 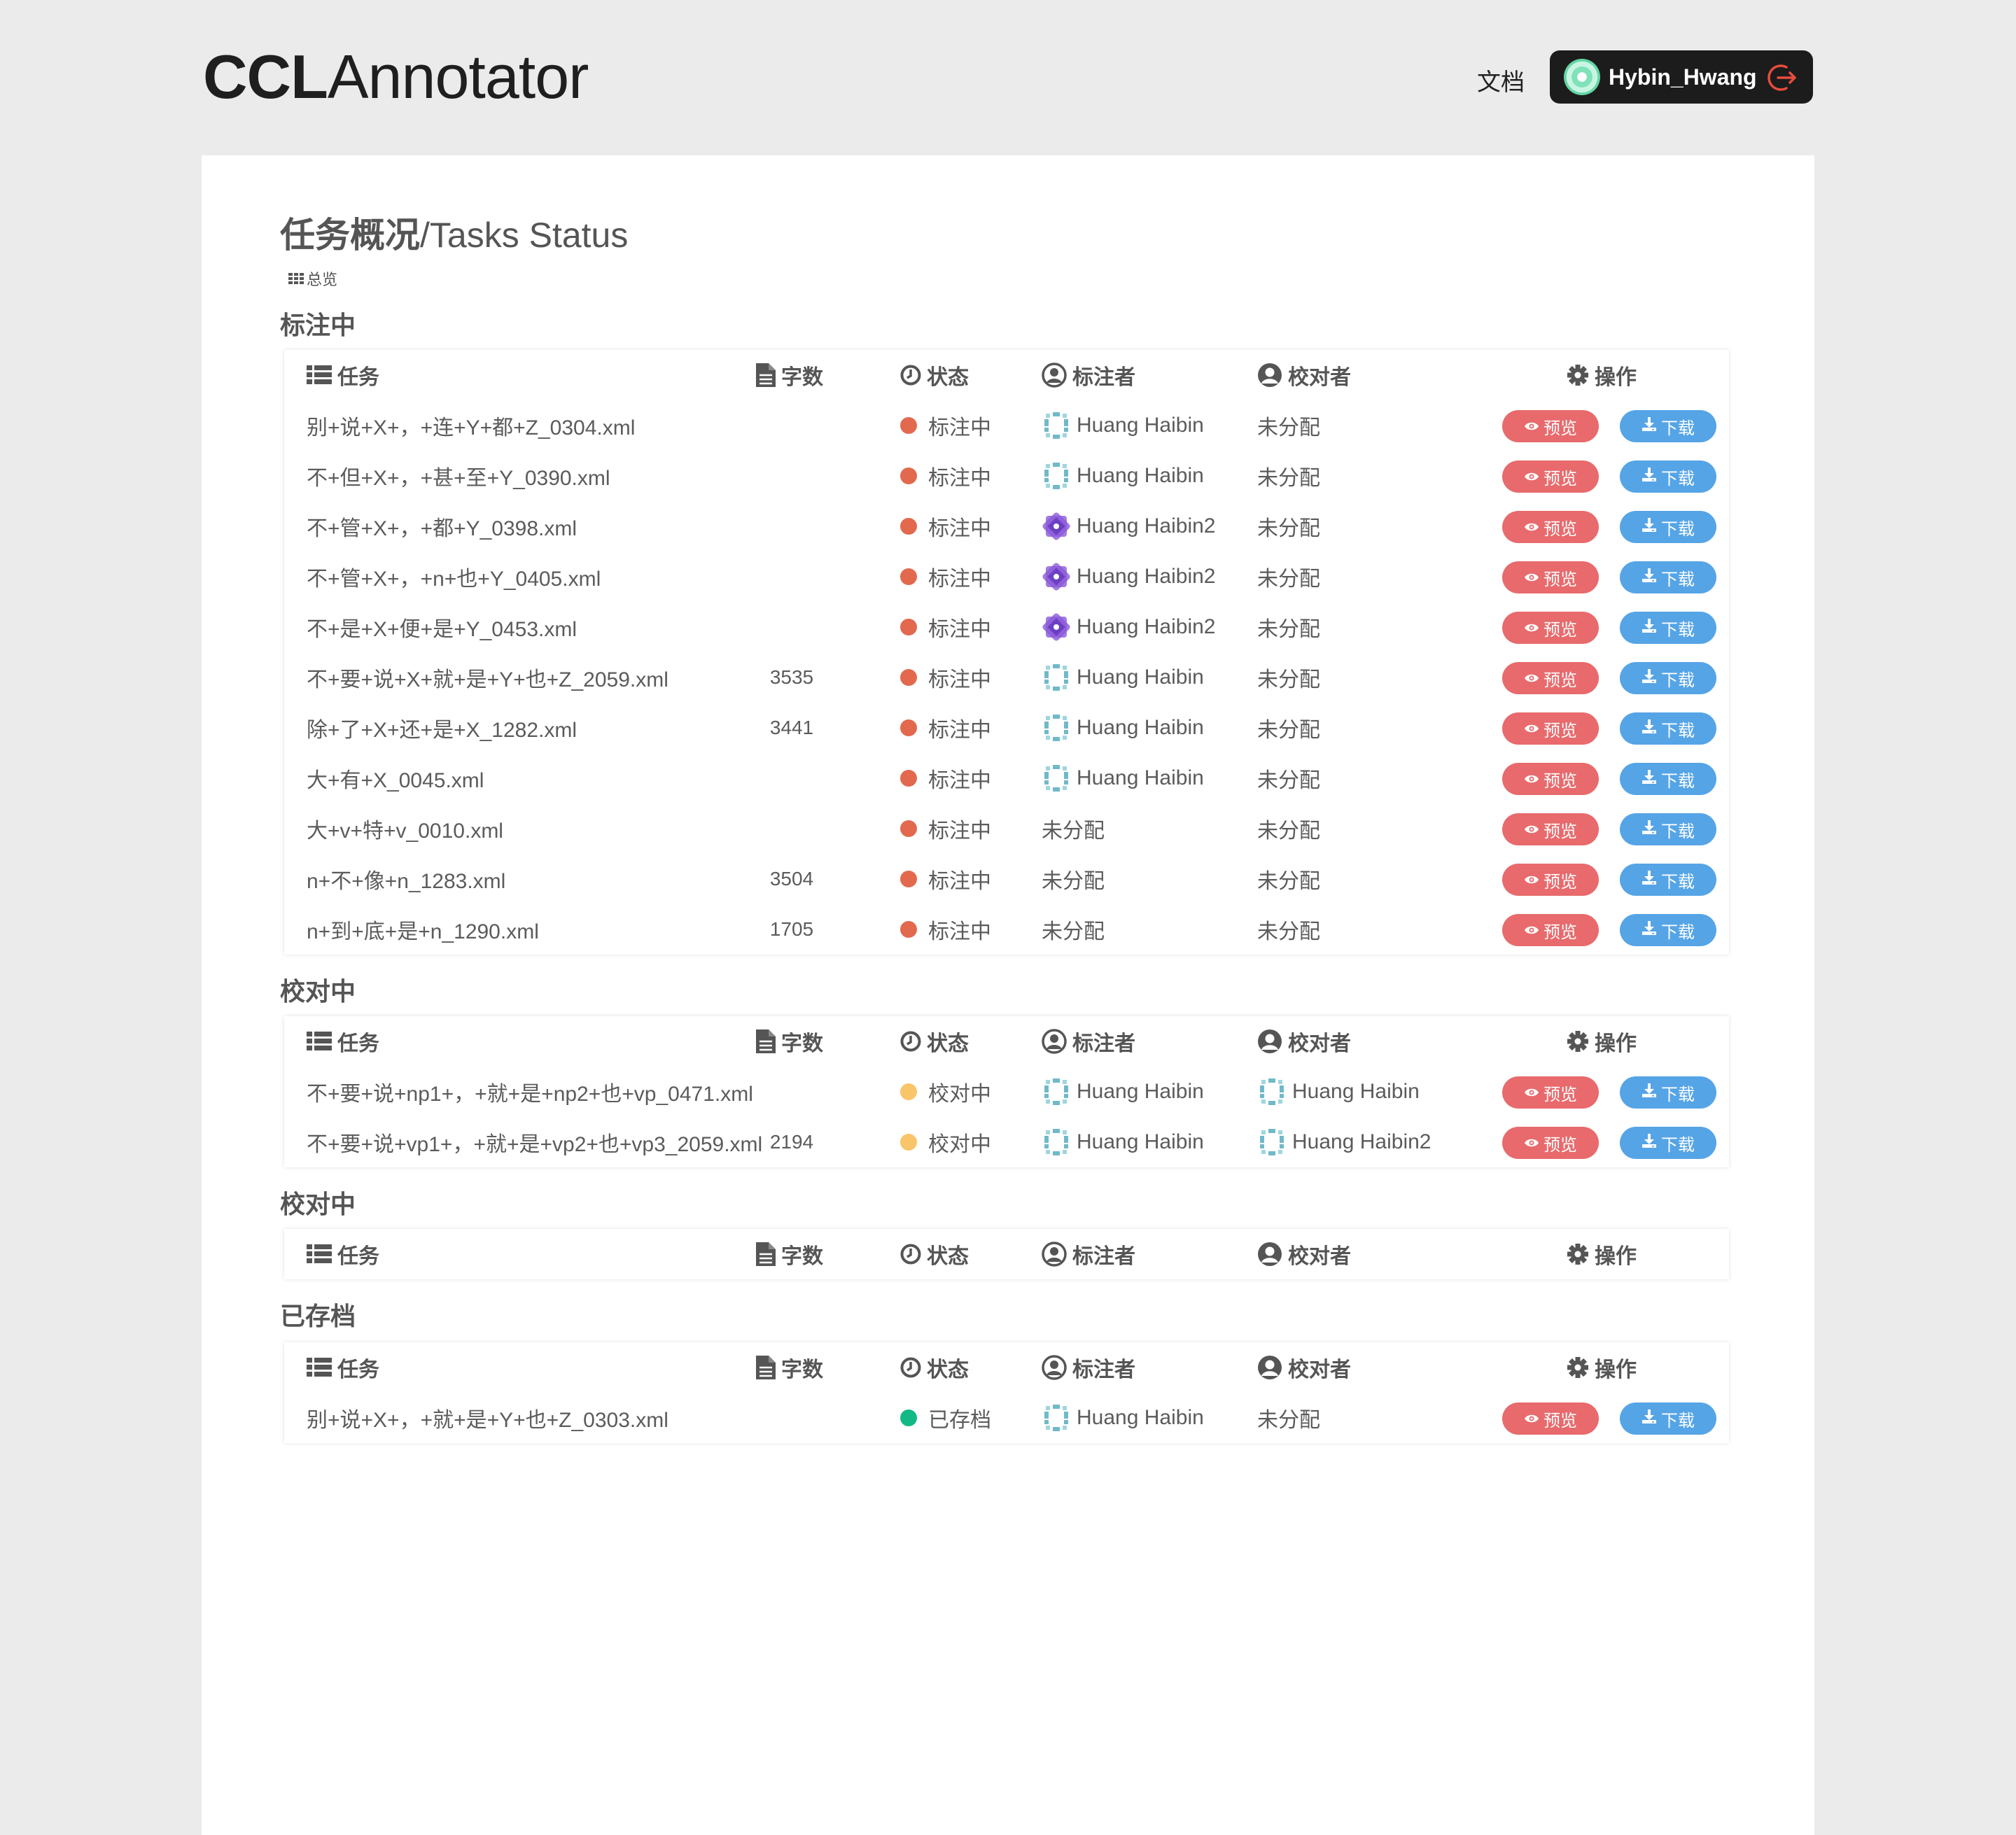 What do you see at coordinates (442, 526) in the screenshot?
I see `task-name: 不+管+X+，+都+Y_0398.xml` at bounding box center [442, 526].